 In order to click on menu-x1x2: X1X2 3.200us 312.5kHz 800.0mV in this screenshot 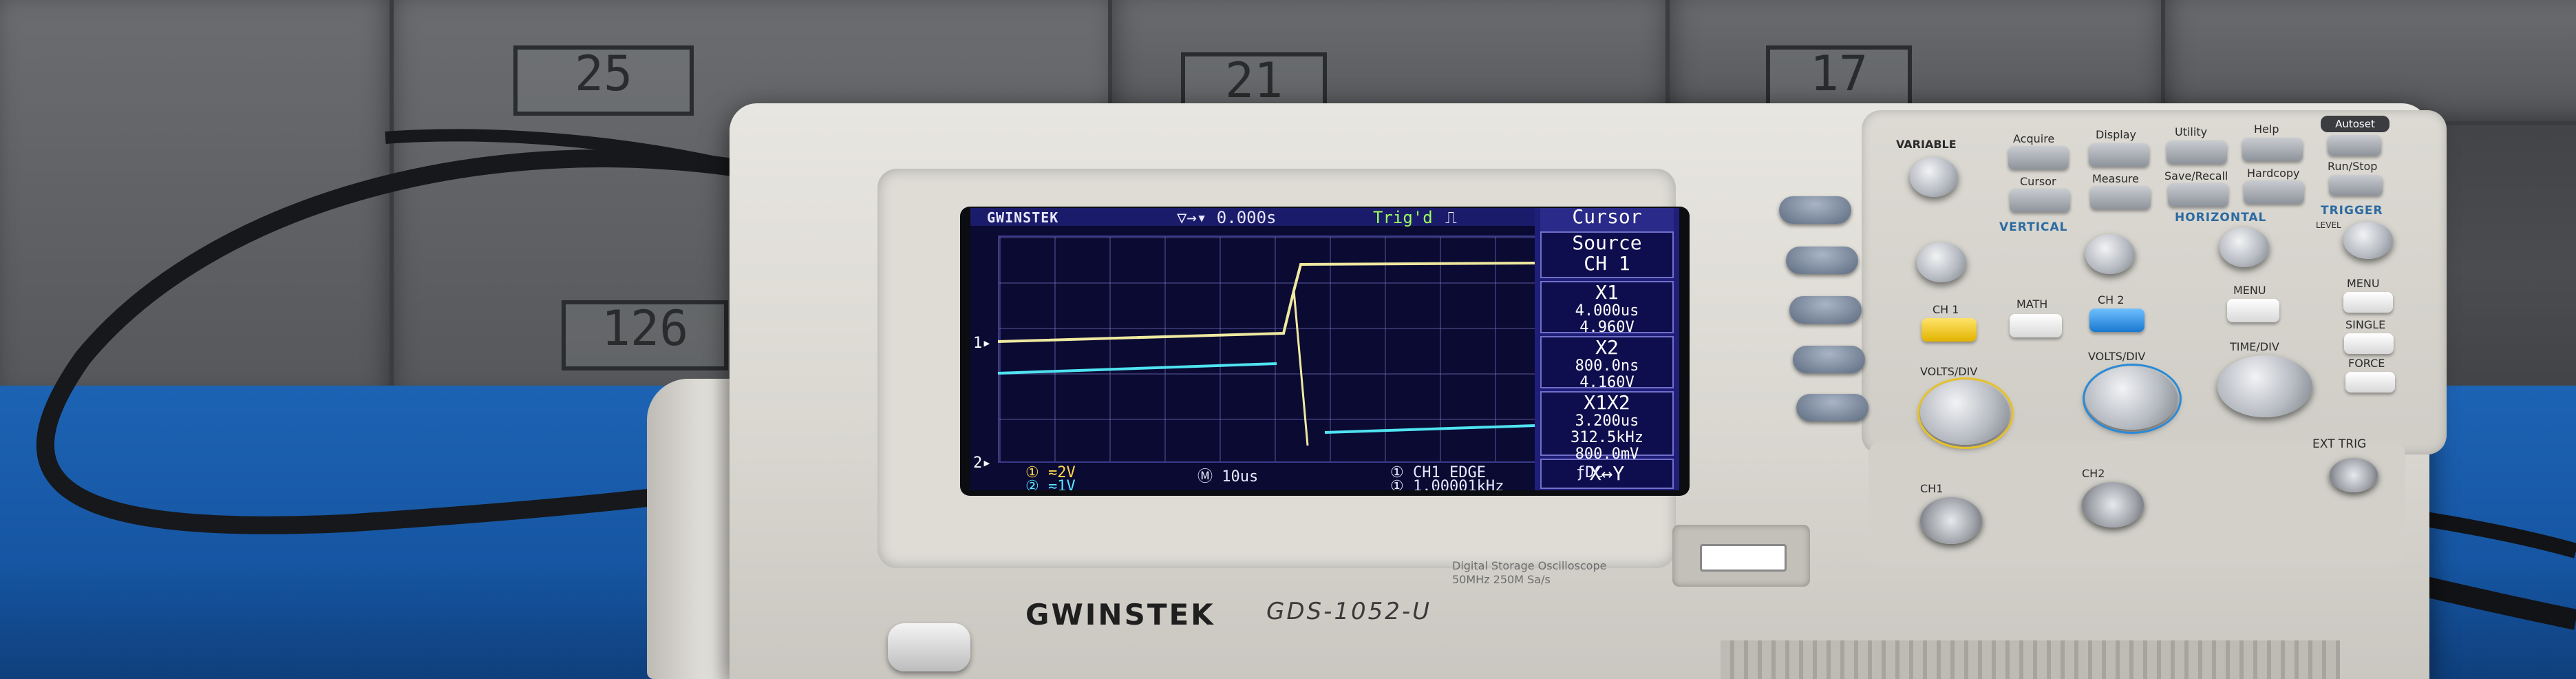, I will do `click(1607, 427)`.